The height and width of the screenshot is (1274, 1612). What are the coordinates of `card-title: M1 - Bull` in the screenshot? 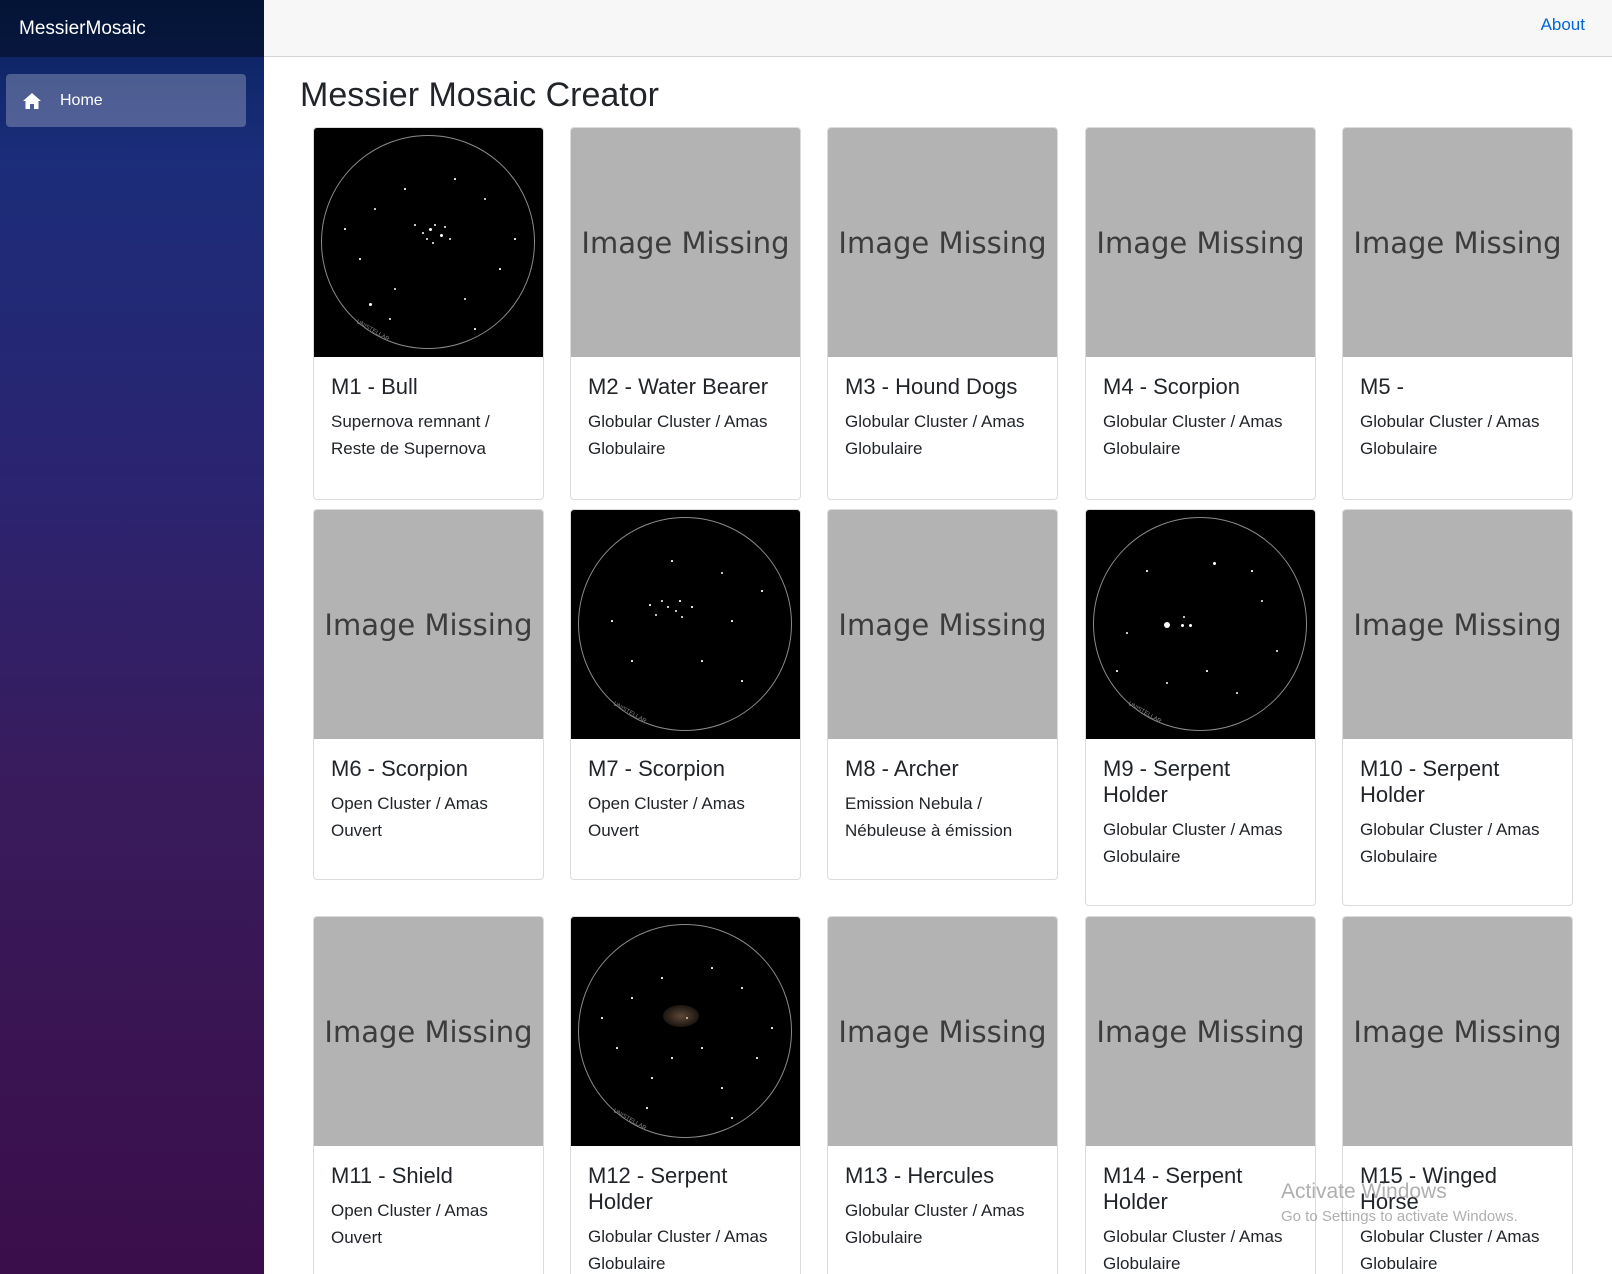 It's located at (374, 386).